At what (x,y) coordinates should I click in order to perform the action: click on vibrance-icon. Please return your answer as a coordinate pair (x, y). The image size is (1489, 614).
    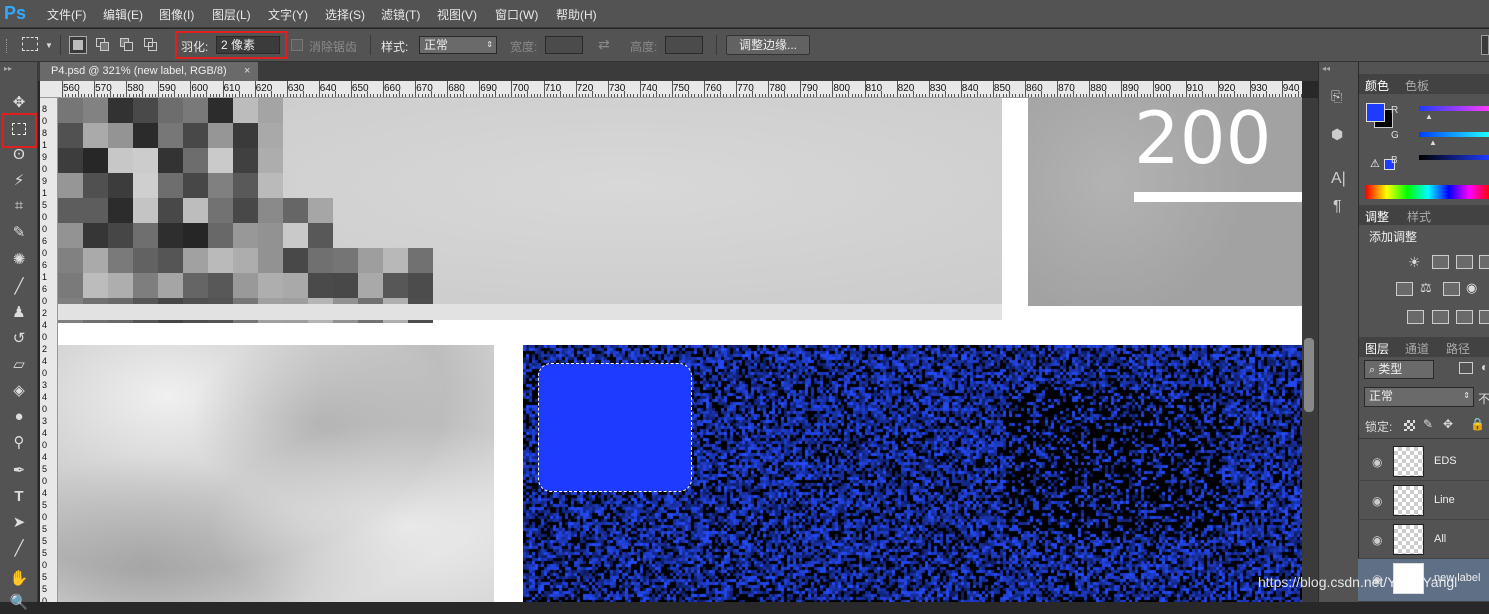
    Looking at the image, I should click on (1404, 289).